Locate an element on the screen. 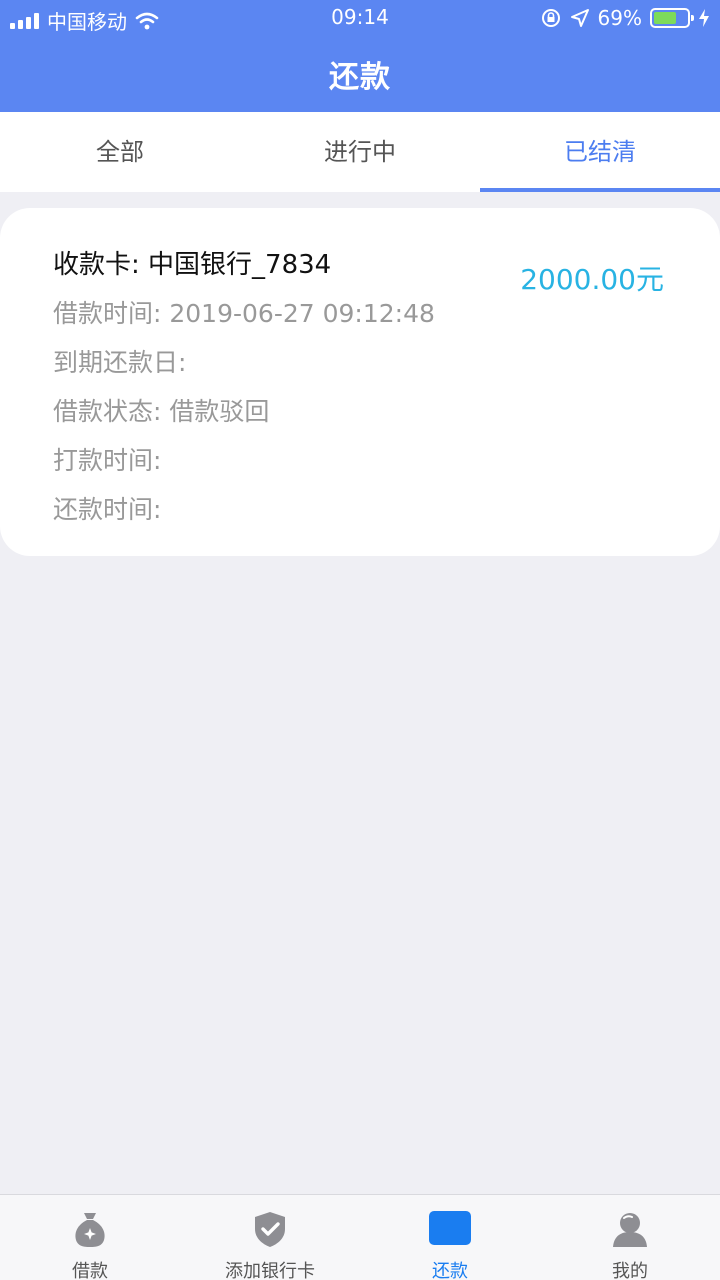  orientation-lock-icon is located at coordinates (550, 18).